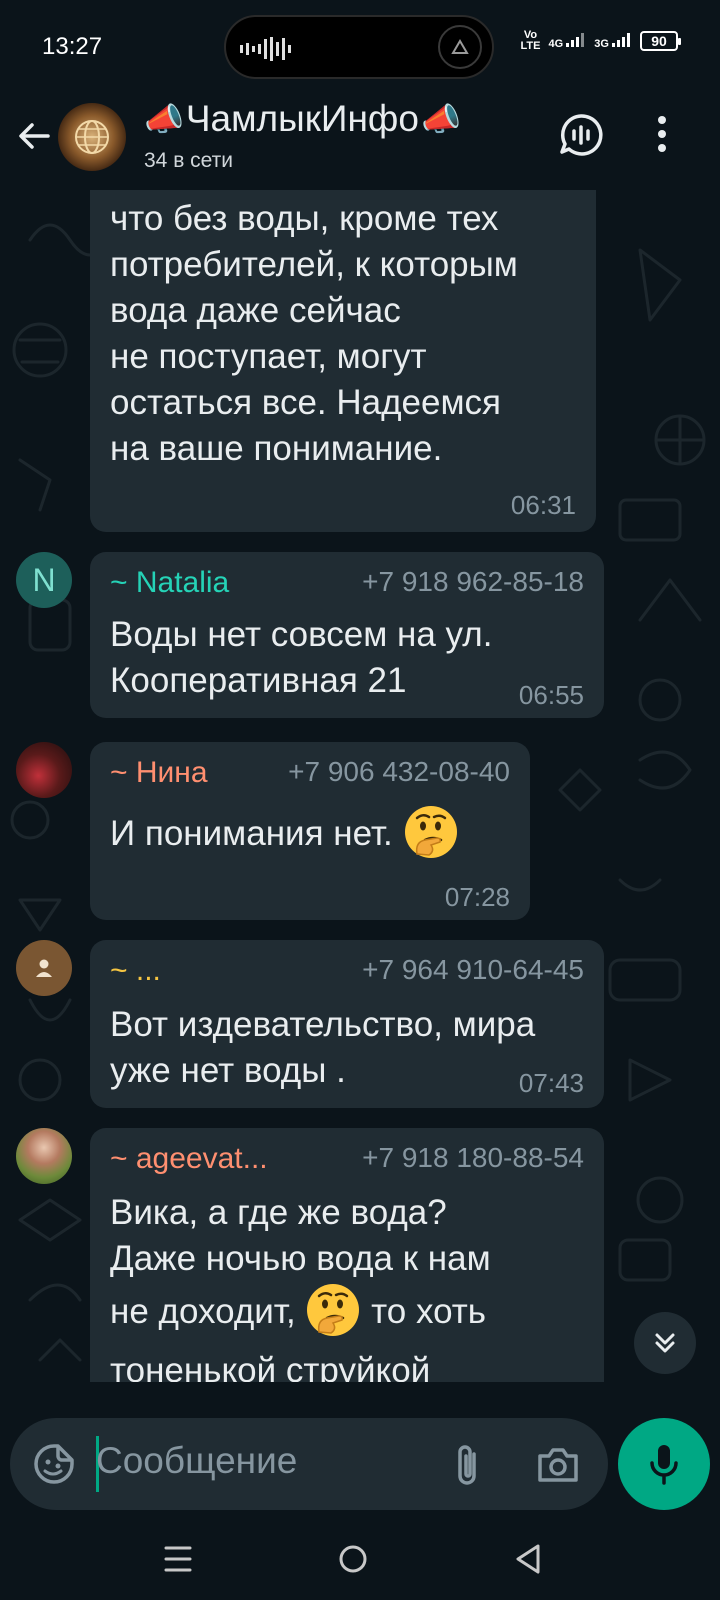  What do you see at coordinates (660, 41) in the screenshot?
I see `battery-icon: 90` at bounding box center [660, 41].